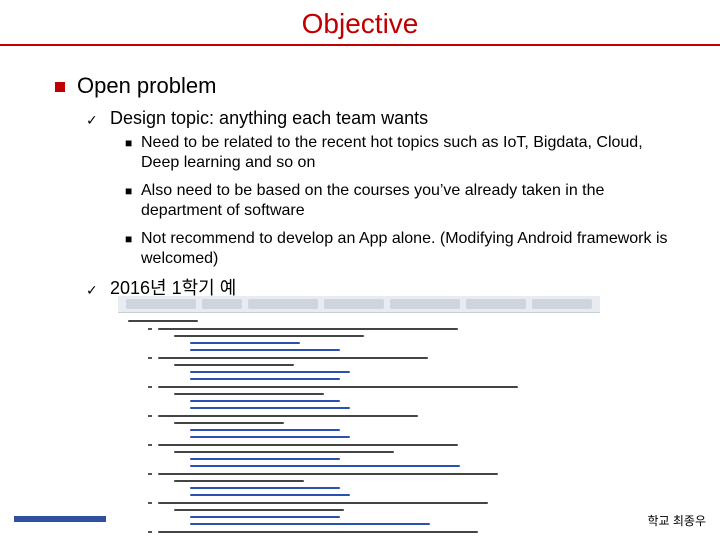 The height and width of the screenshot is (540, 720). What do you see at coordinates (676, 521) in the screenshot?
I see `footer-author: 학교 최종우` at bounding box center [676, 521].